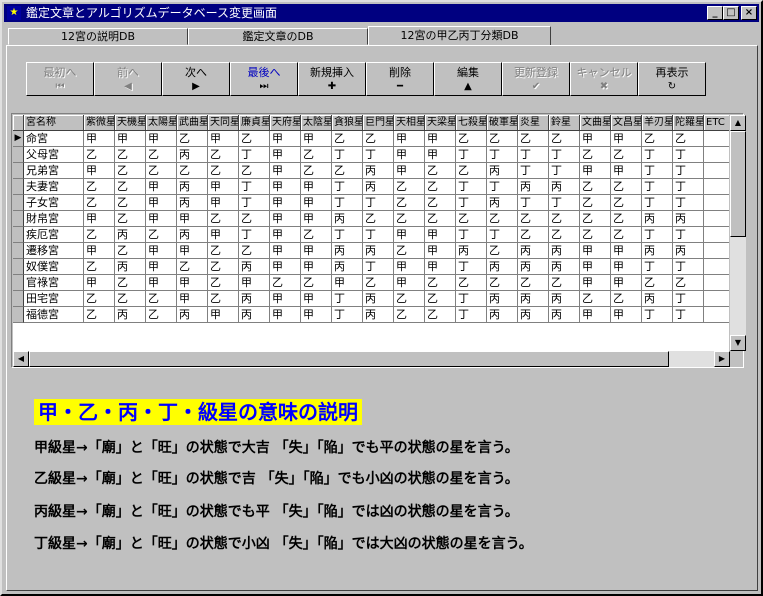  I want to click on palace-name-cell: 夫妻宮, so click(54, 187).